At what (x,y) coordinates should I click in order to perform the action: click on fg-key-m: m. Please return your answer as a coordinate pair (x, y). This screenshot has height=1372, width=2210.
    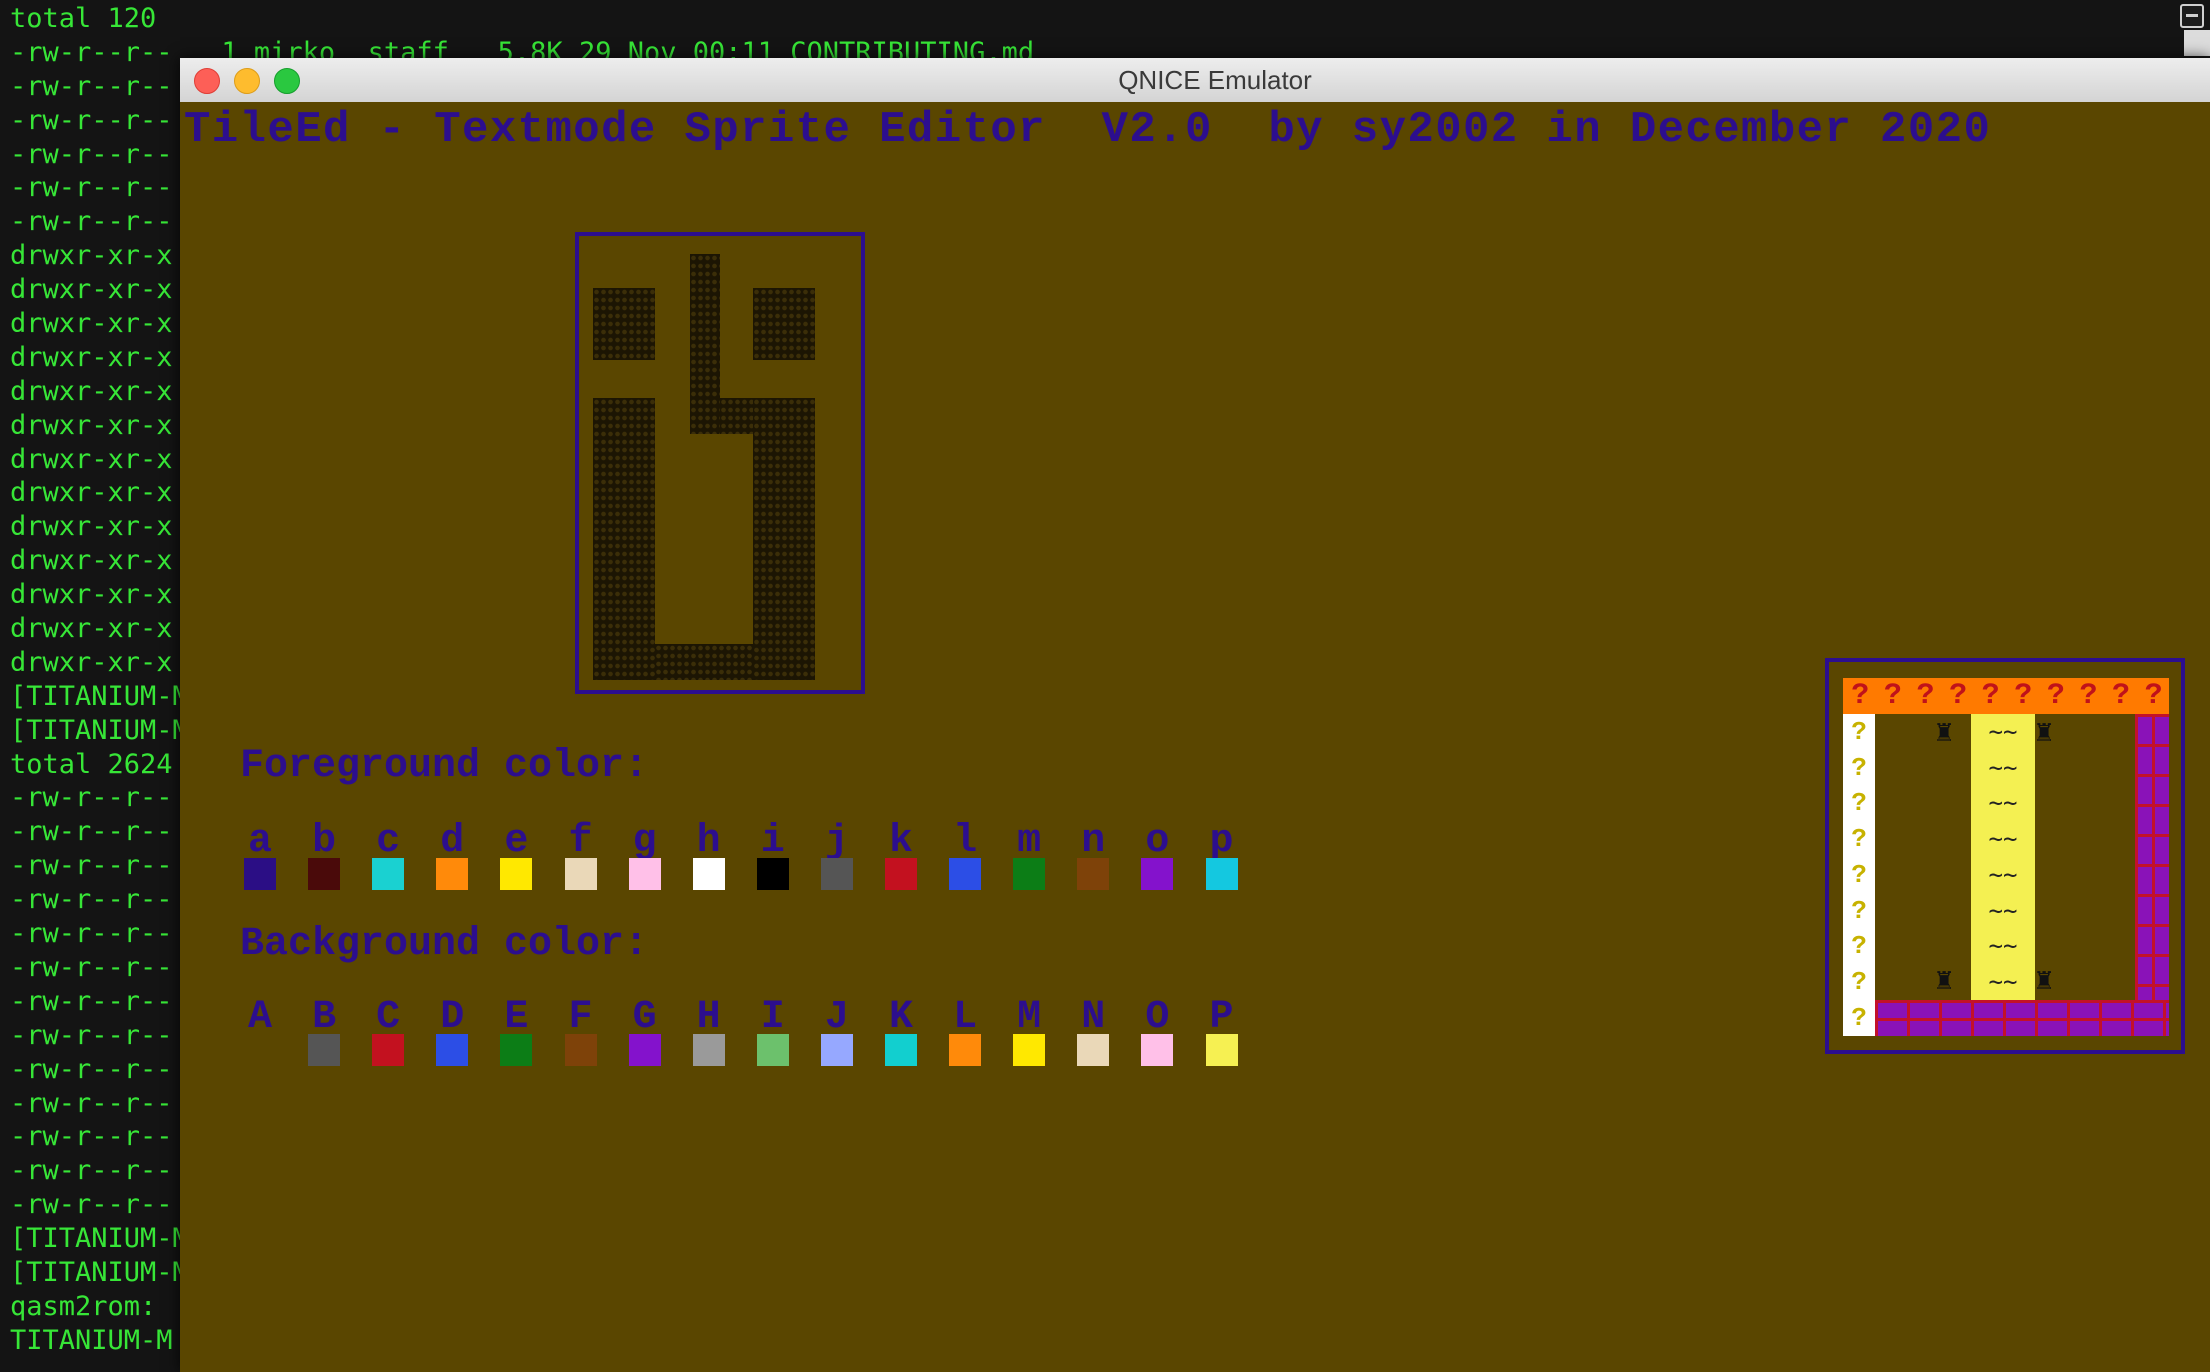
    Looking at the image, I should click on (1029, 841).